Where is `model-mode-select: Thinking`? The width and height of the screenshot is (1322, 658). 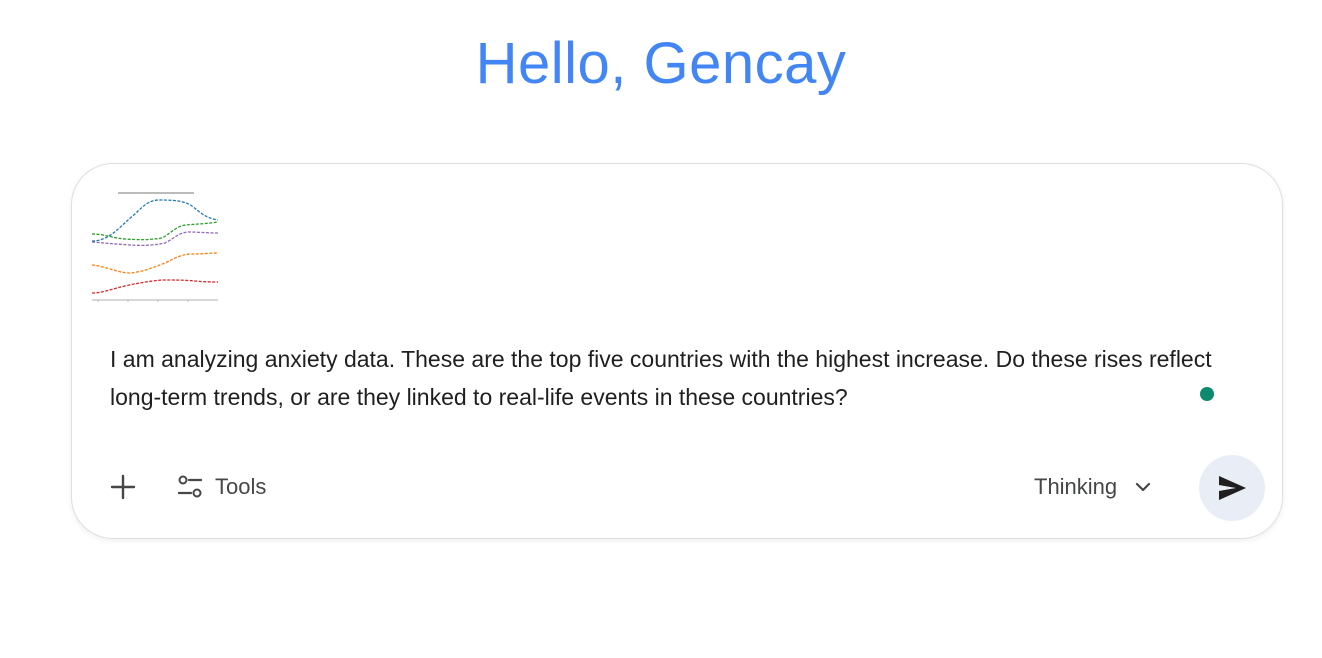
model-mode-select: Thinking is located at coordinates (1093, 487).